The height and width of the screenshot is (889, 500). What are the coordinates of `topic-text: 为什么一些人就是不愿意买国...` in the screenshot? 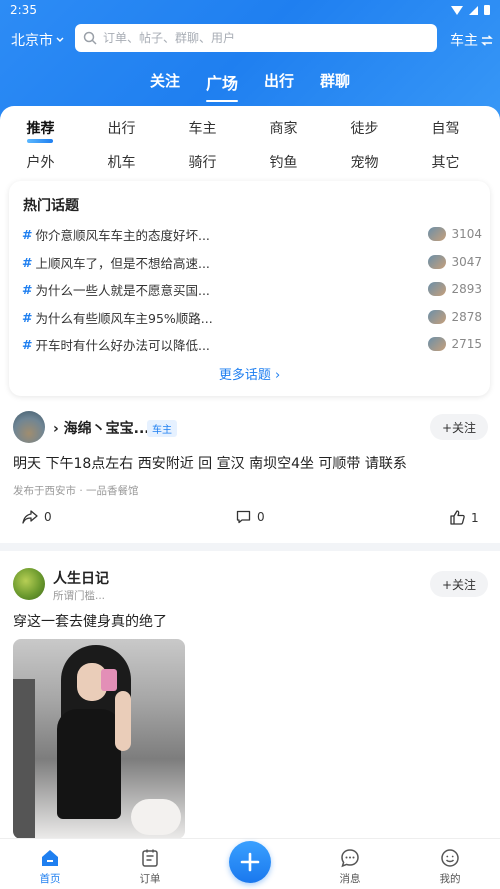 It's located at (122, 290).